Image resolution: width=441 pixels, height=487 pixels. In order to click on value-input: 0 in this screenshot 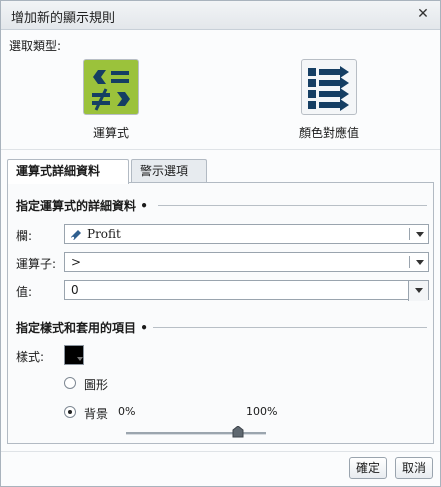, I will do `click(246, 290)`.